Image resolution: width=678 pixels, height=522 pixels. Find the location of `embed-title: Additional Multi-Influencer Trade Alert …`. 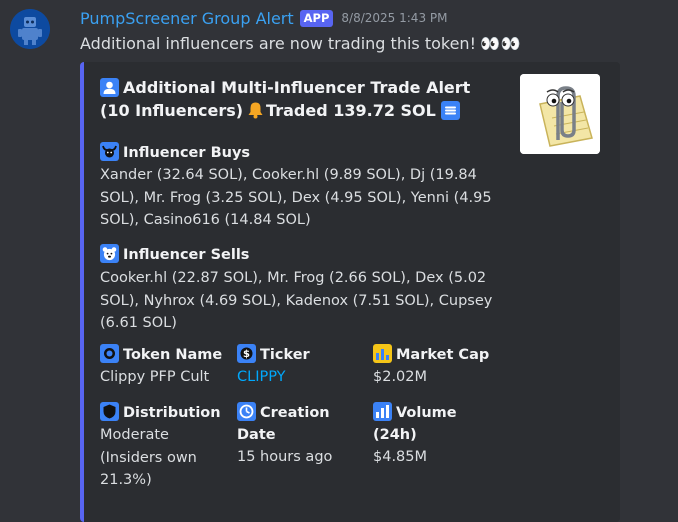

embed-title: Additional Multi-Influencer Trade Alert … is located at coordinates (302, 99).